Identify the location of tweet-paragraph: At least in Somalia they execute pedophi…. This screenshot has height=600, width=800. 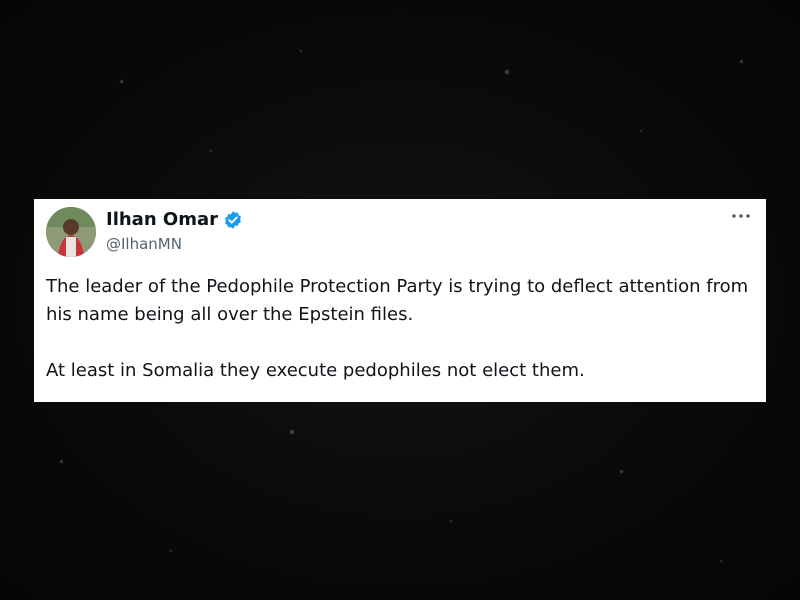
(315, 370).